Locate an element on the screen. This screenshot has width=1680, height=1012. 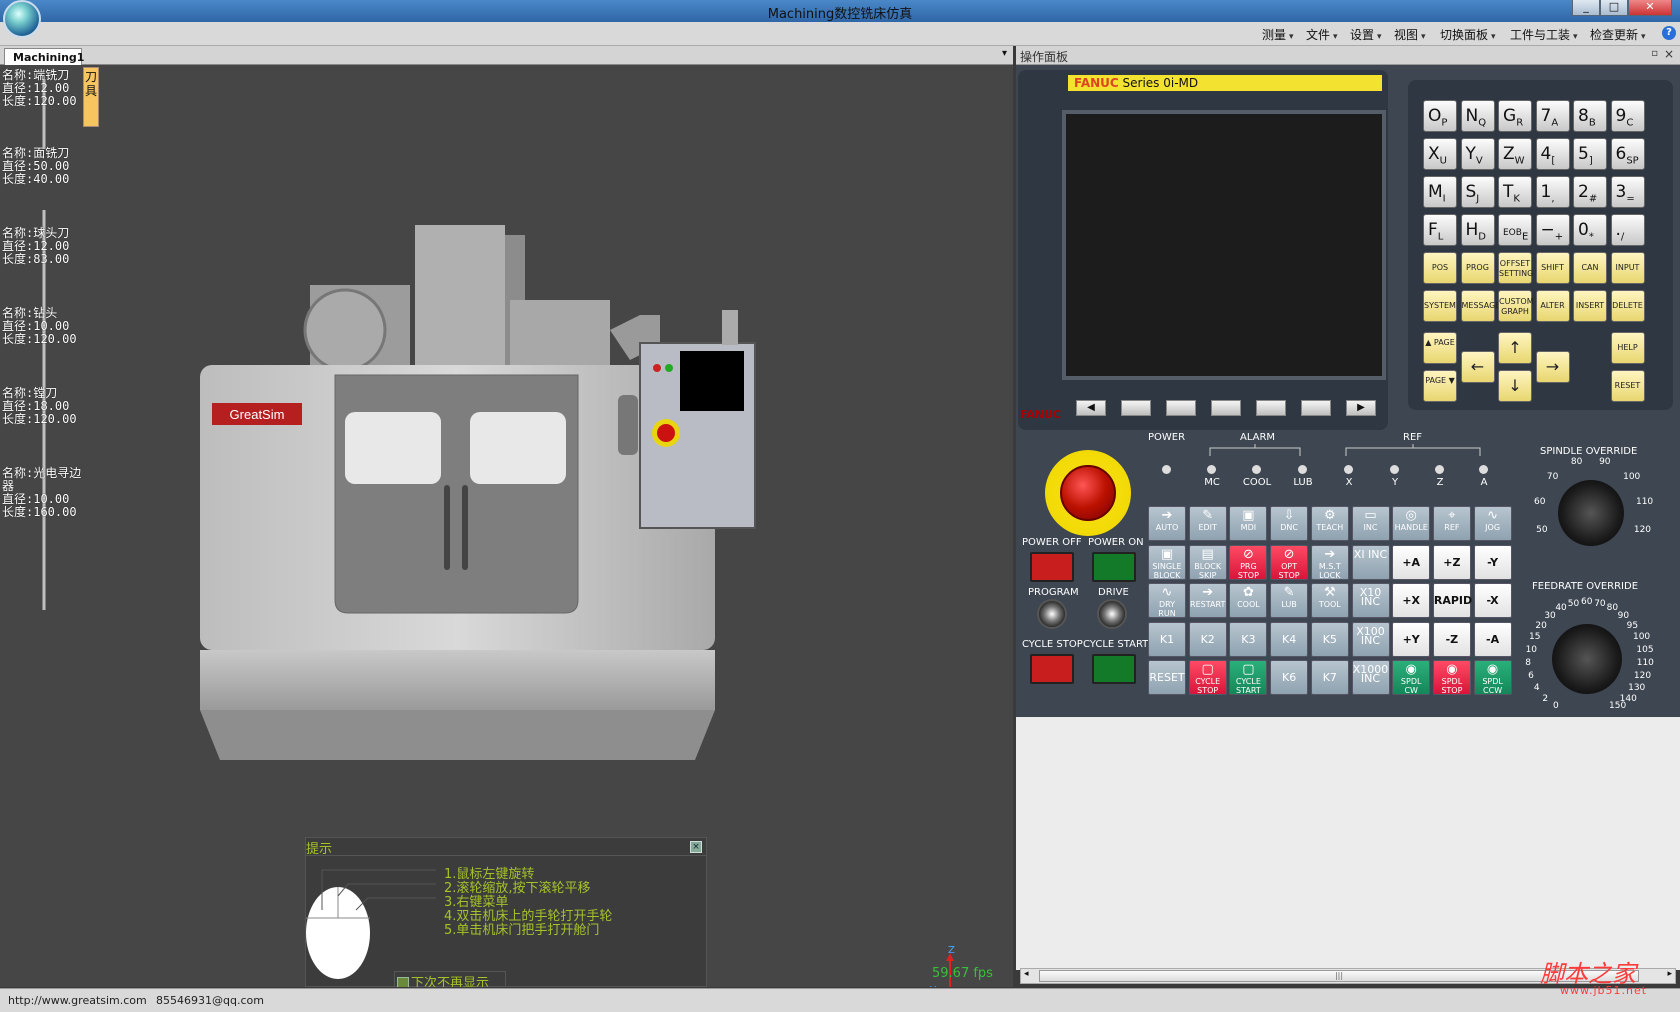
spindle-override-dial is located at coordinates (1591, 513).